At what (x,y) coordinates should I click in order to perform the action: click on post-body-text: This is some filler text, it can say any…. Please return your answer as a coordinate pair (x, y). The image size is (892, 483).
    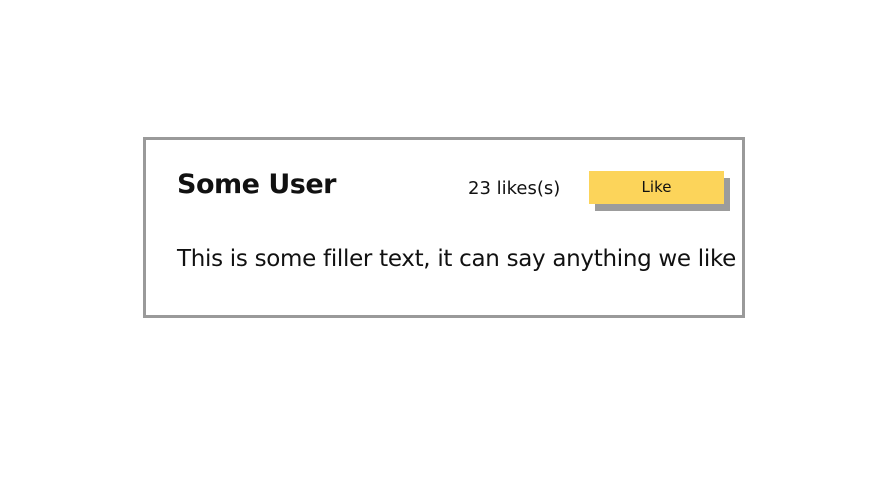
    Looking at the image, I should click on (457, 259).